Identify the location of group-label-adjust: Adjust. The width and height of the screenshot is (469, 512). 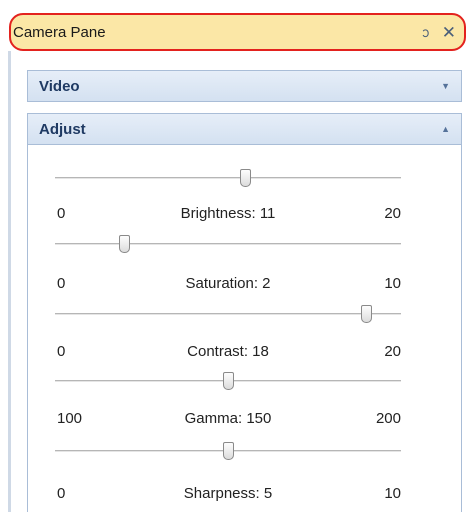
(62, 129).